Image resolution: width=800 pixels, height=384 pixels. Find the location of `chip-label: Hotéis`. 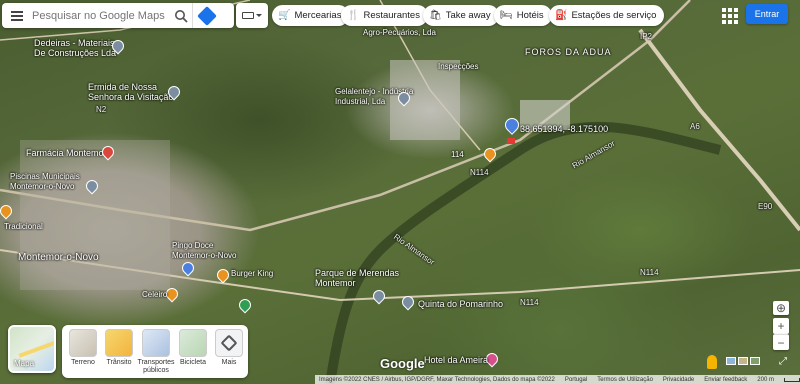

chip-label: Hotéis is located at coordinates (530, 15).